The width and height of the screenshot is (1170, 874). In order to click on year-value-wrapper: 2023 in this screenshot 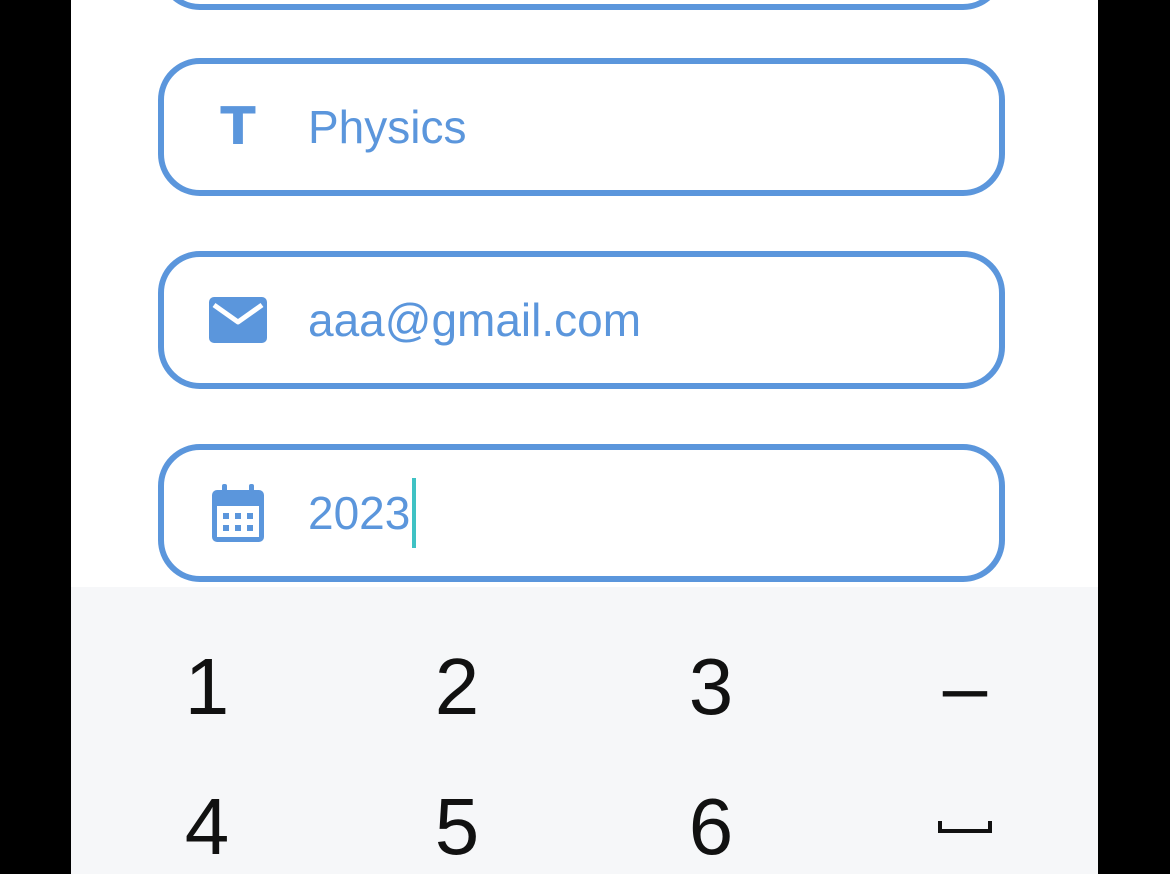, I will do `click(362, 513)`.